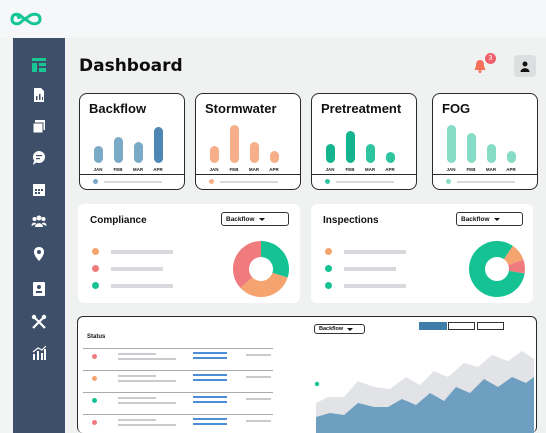 This screenshot has width=546, height=433. I want to click on inspections-dropdown-value: Backflow, so click(475, 219).